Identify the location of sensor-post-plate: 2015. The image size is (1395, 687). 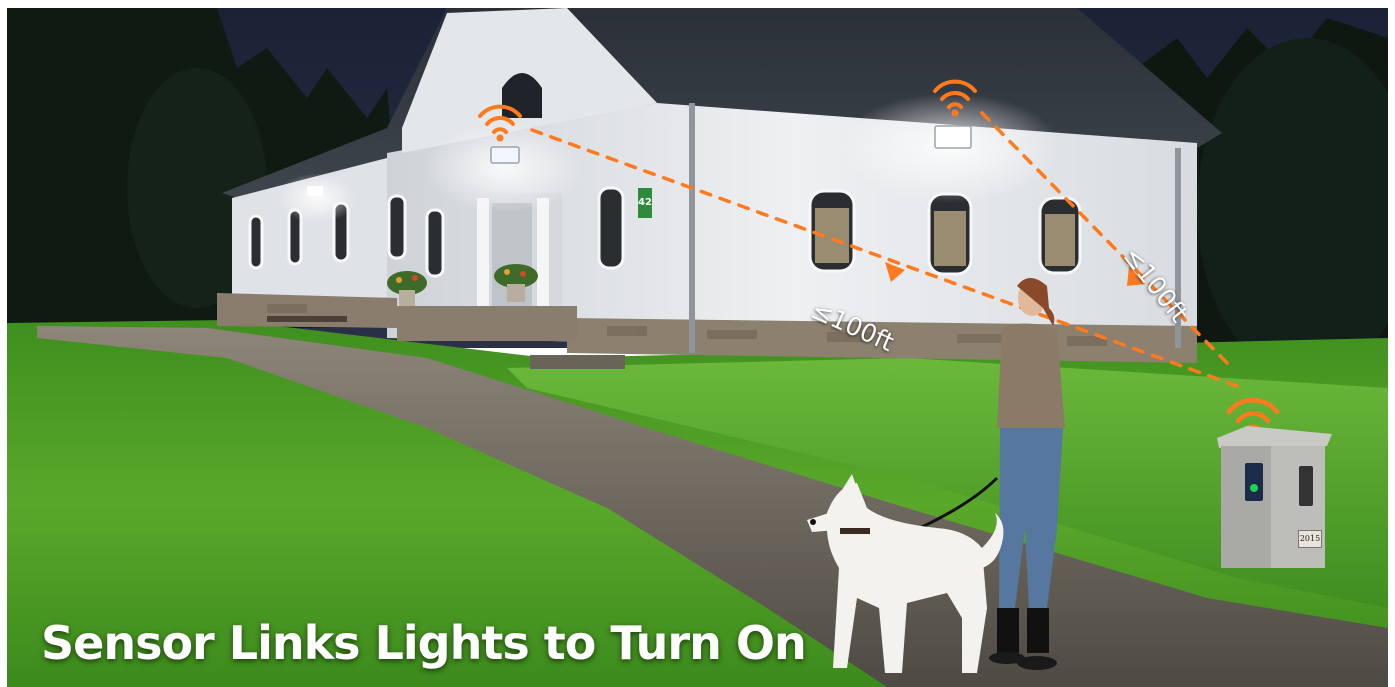
(1310, 539).